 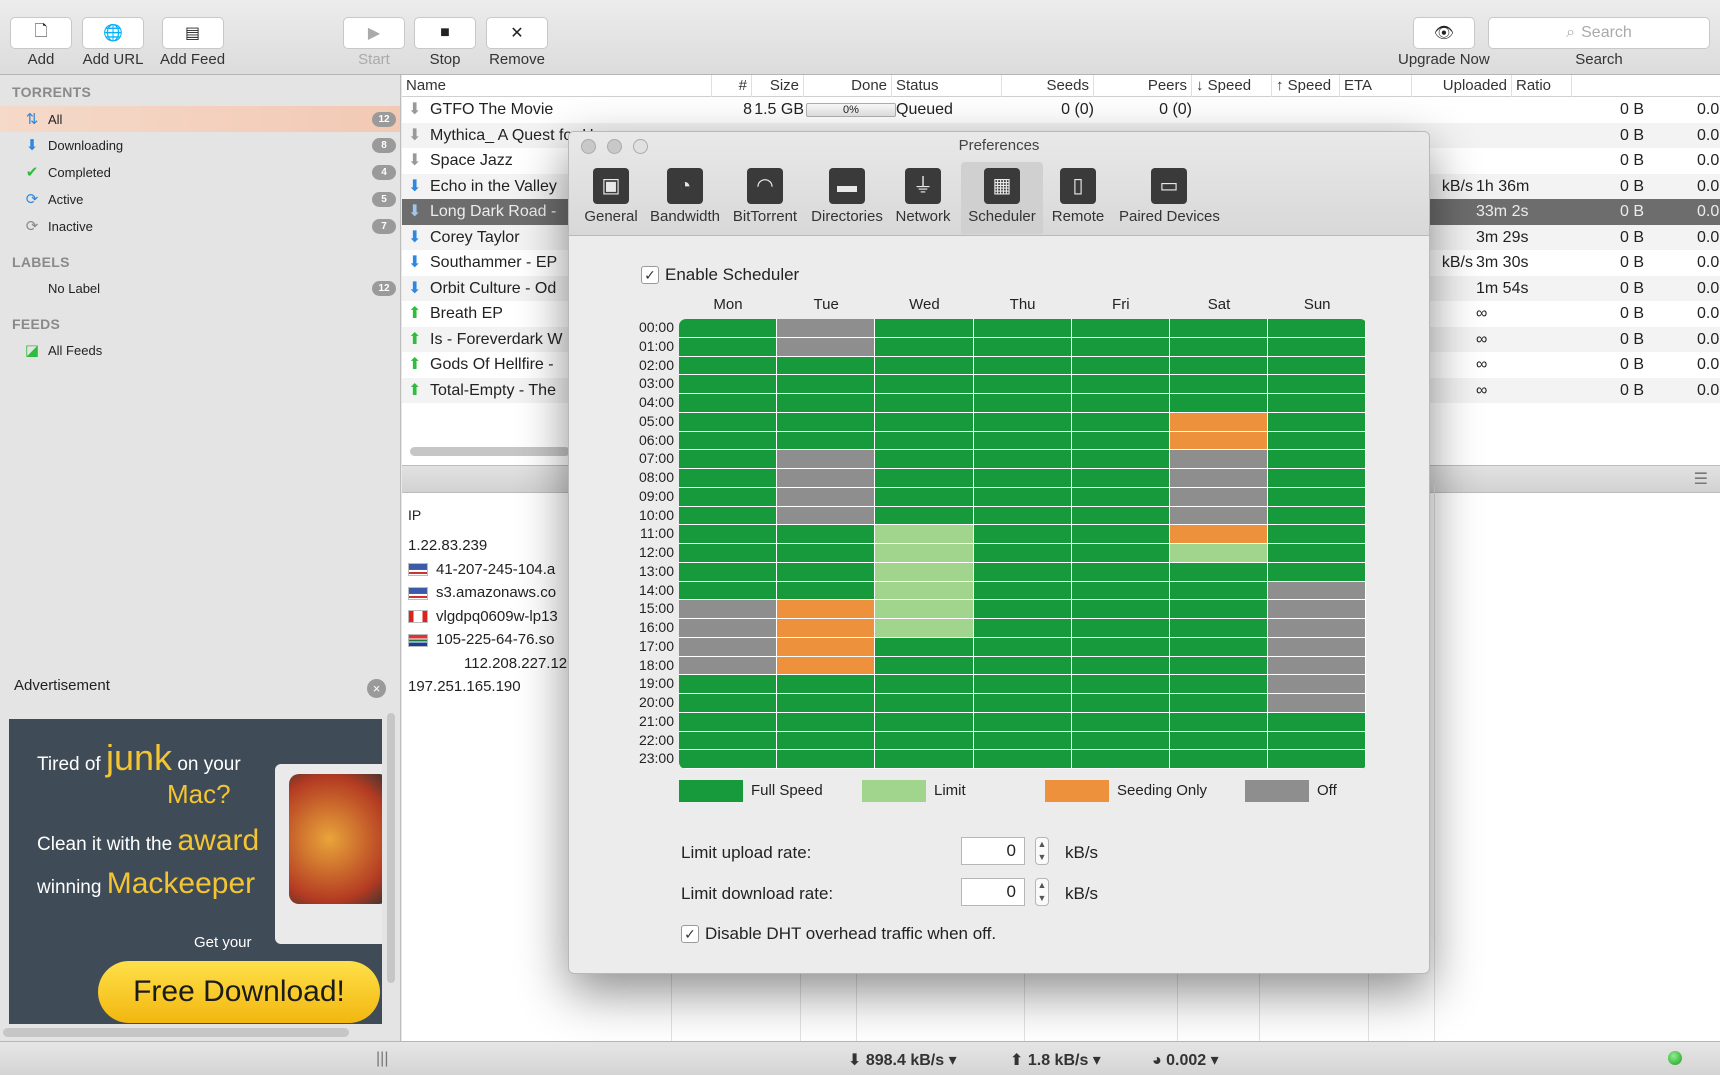 I want to click on upload-rate-stepper: ▲ ▼, so click(x=1042, y=851).